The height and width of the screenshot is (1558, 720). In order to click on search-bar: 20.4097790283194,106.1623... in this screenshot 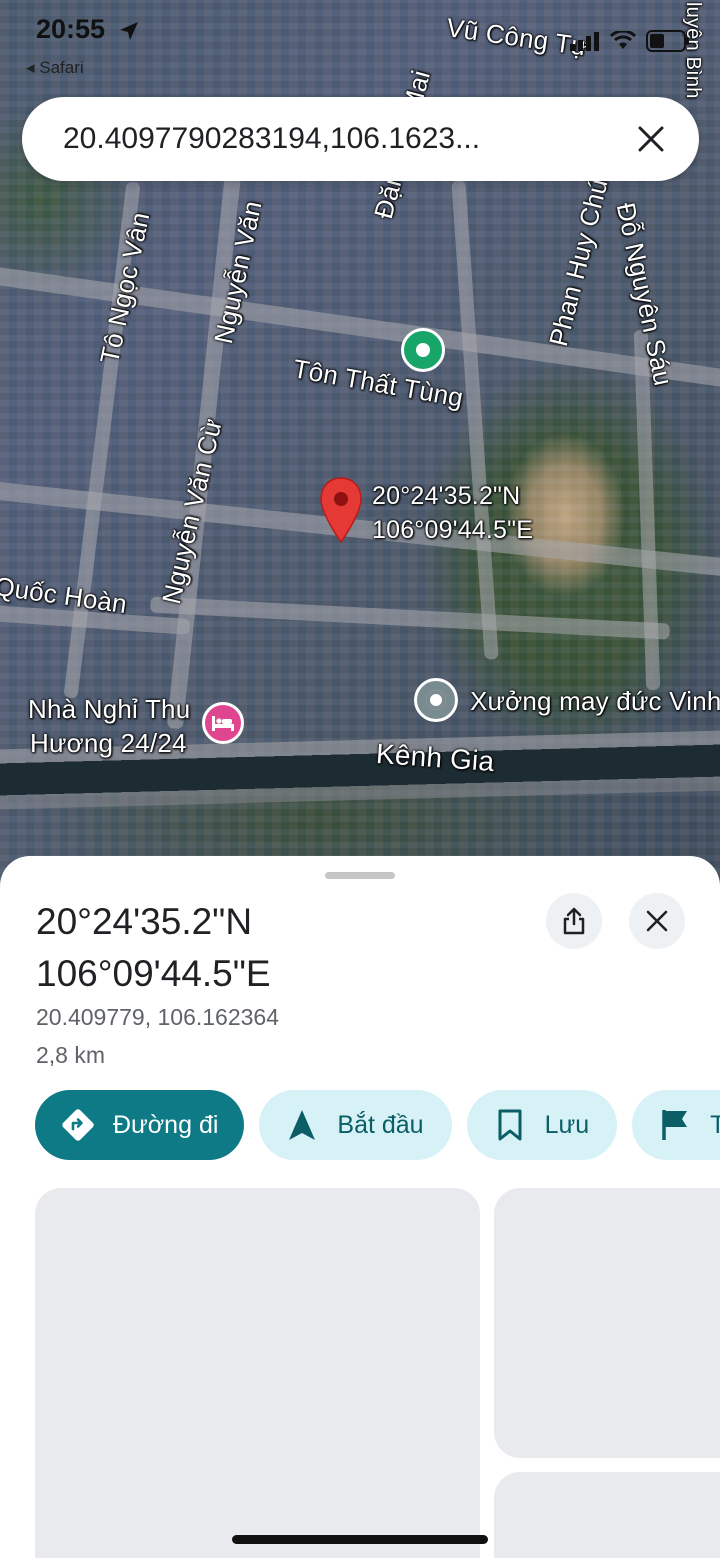, I will do `click(360, 139)`.